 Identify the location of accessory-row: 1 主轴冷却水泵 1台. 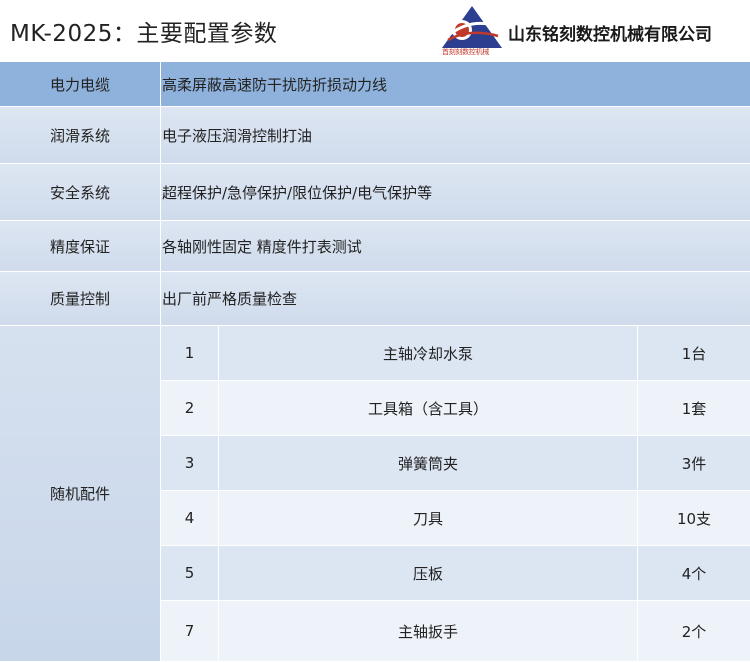
(455, 353).